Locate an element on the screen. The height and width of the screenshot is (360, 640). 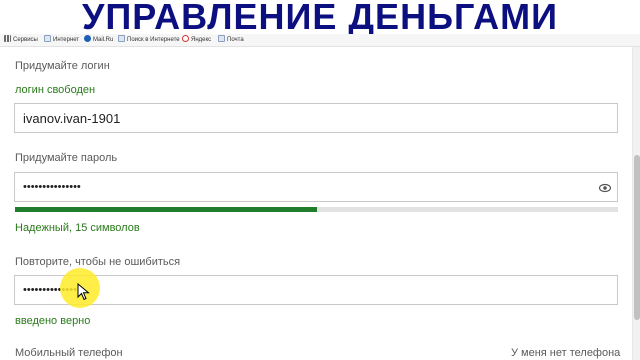
password-label: Придумайте пароль is located at coordinates (66, 158).